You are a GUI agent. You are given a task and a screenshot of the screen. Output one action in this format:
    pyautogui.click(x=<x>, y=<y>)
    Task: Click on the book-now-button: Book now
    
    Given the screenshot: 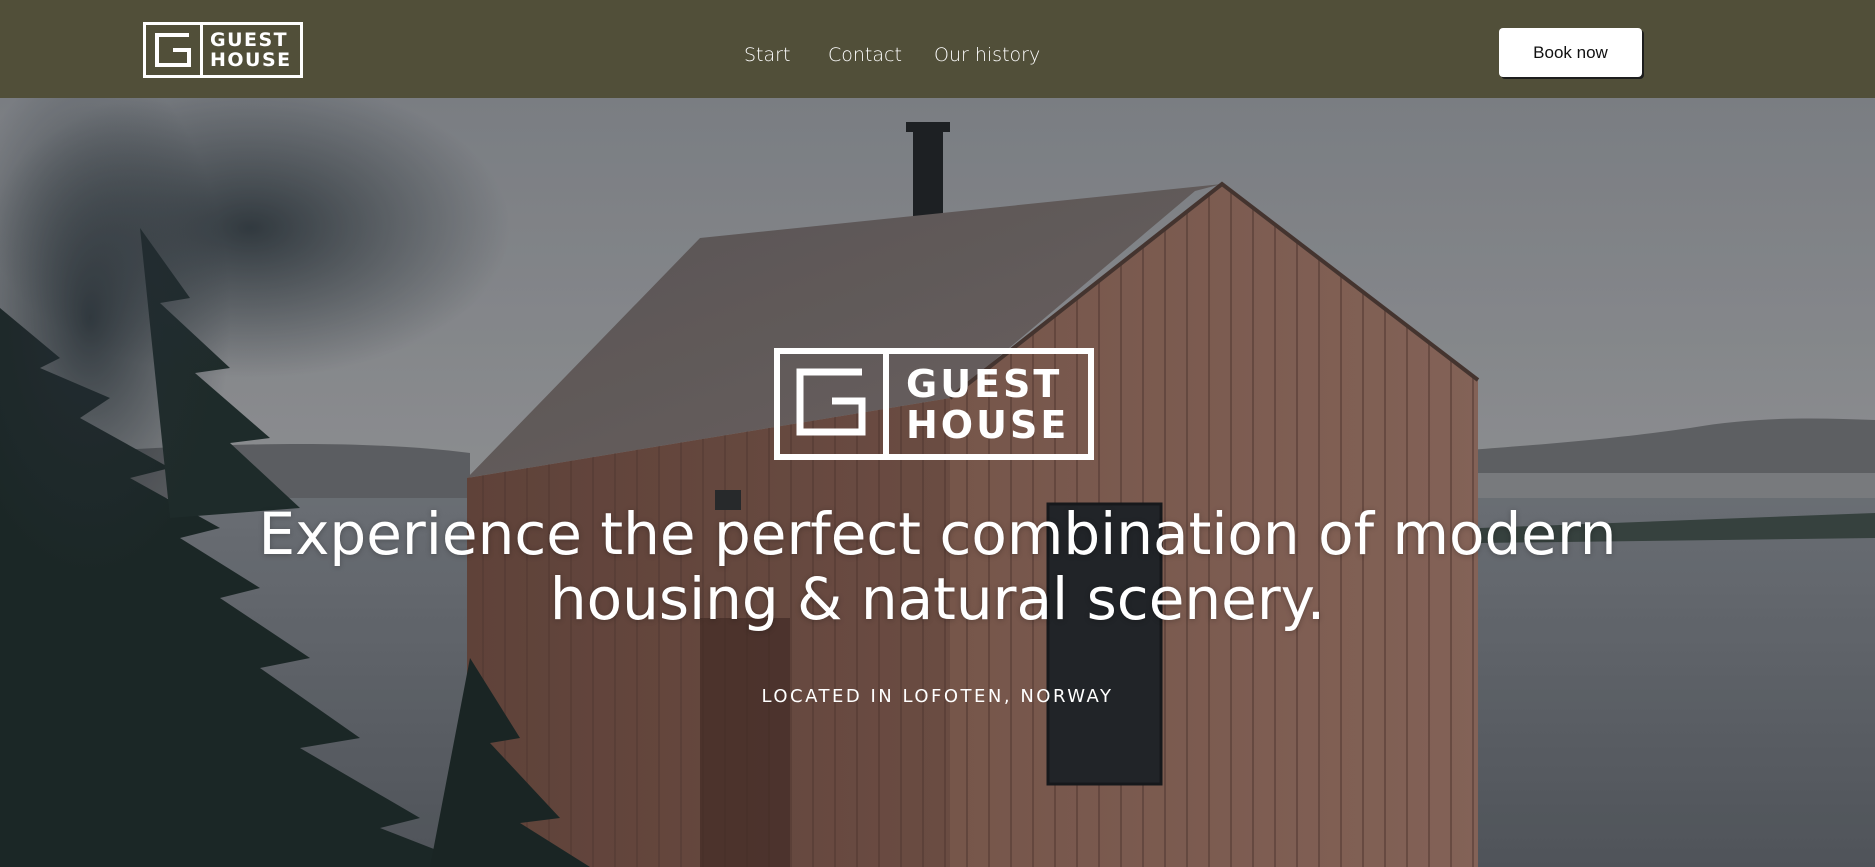 What is the action you would take?
    pyautogui.click(x=1570, y=52)
    